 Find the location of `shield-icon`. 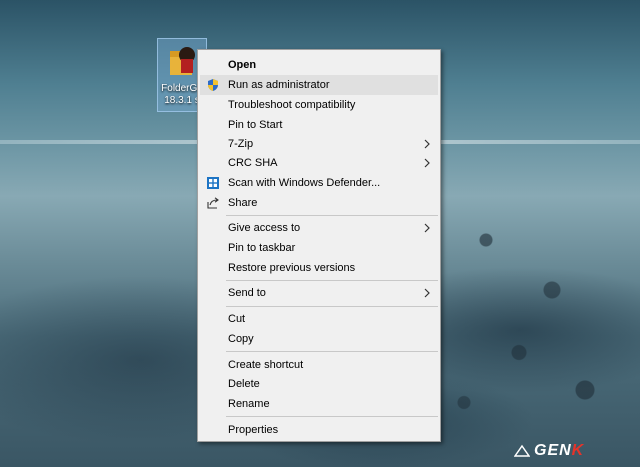

shield-icon is located at coordinates (213, 85).